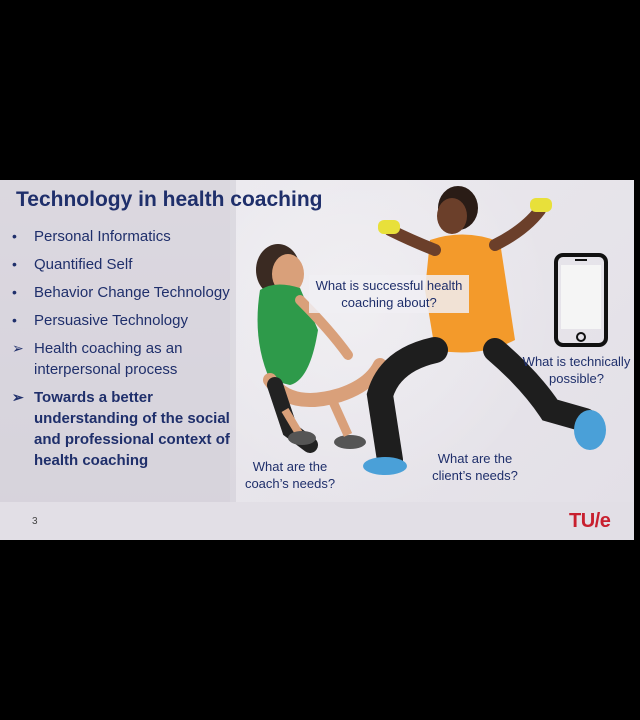 Image resolution: width=640 pixels, height=720 pixels. I want to click on bullet-text: Persuasive Technology, so click(111, 320).